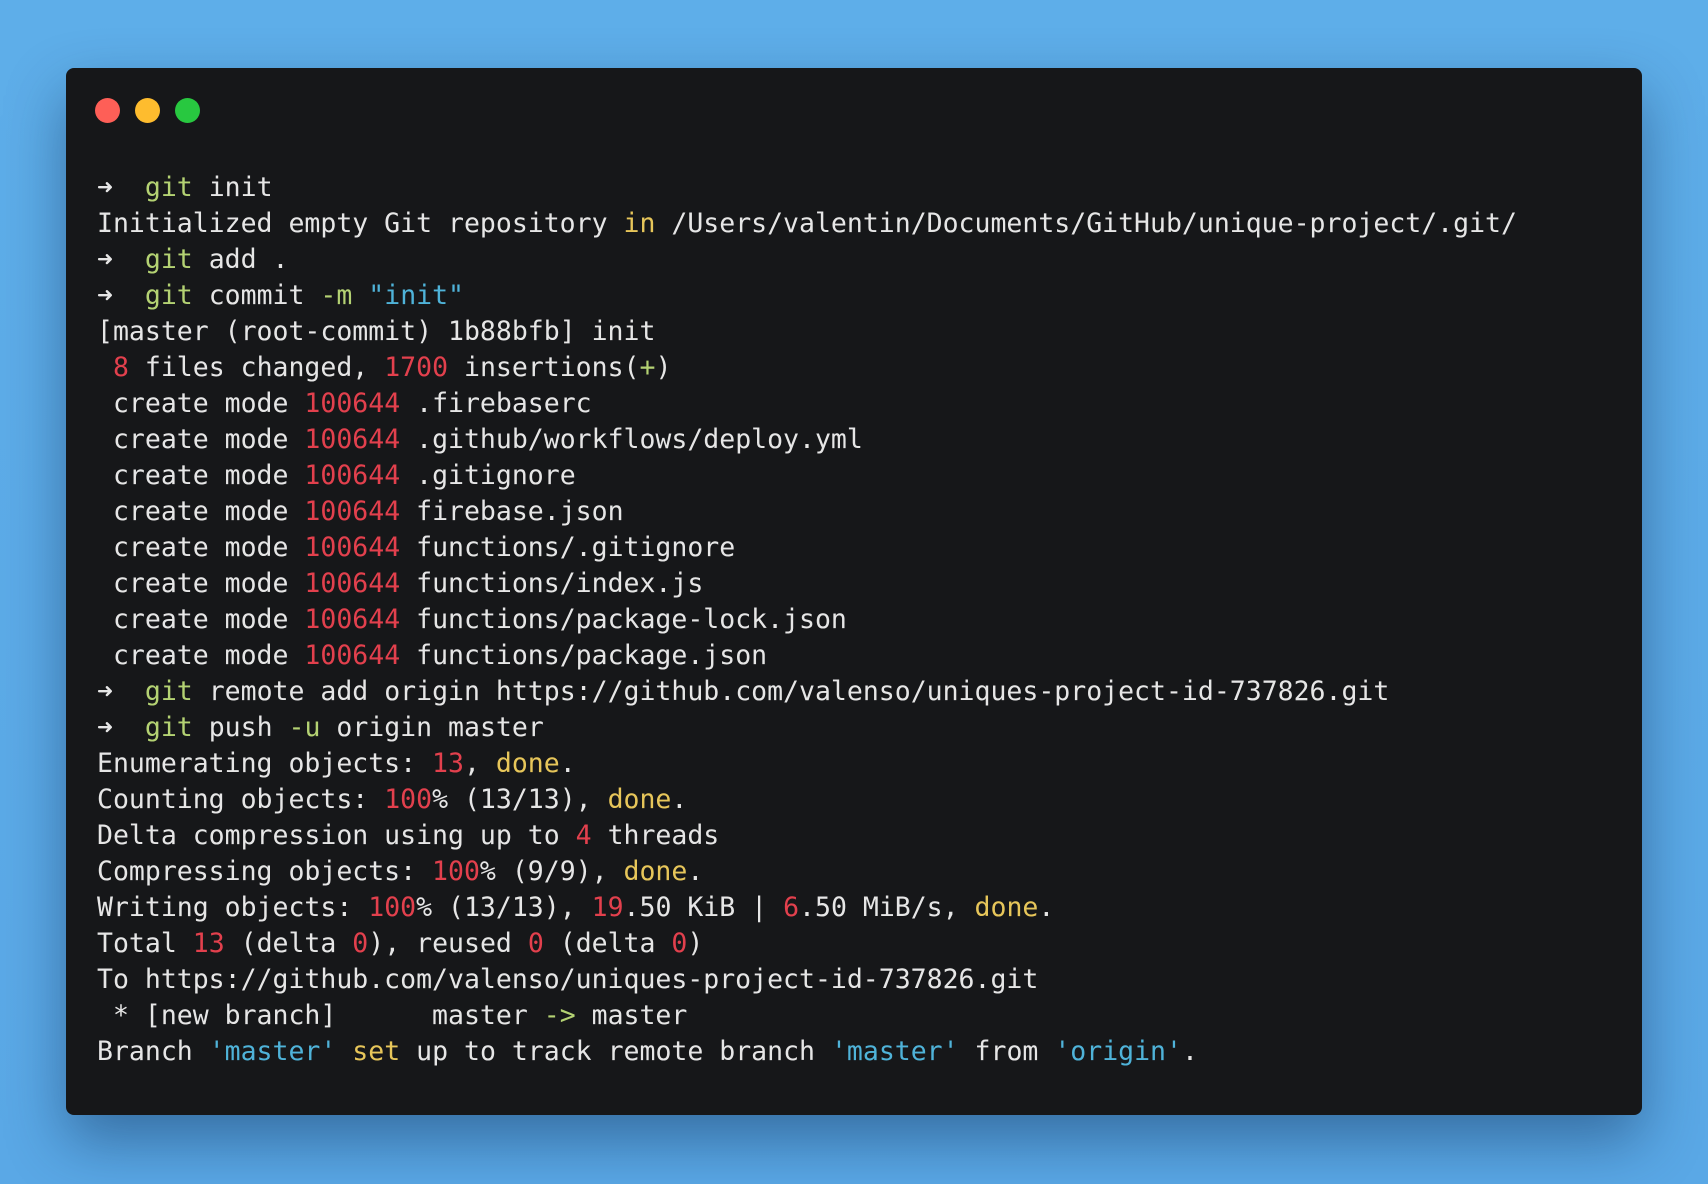 This screenshot has height=1184, width=1708. I want to click on token-num: 8, so click(120, 367).